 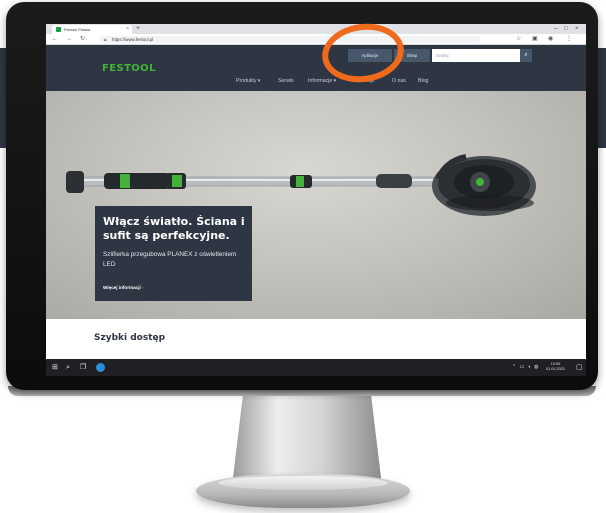 What do you see at coordinates (577, 29) in the screenshot?
I see `close-window-icon: ×` at bounding box center [577, 29].